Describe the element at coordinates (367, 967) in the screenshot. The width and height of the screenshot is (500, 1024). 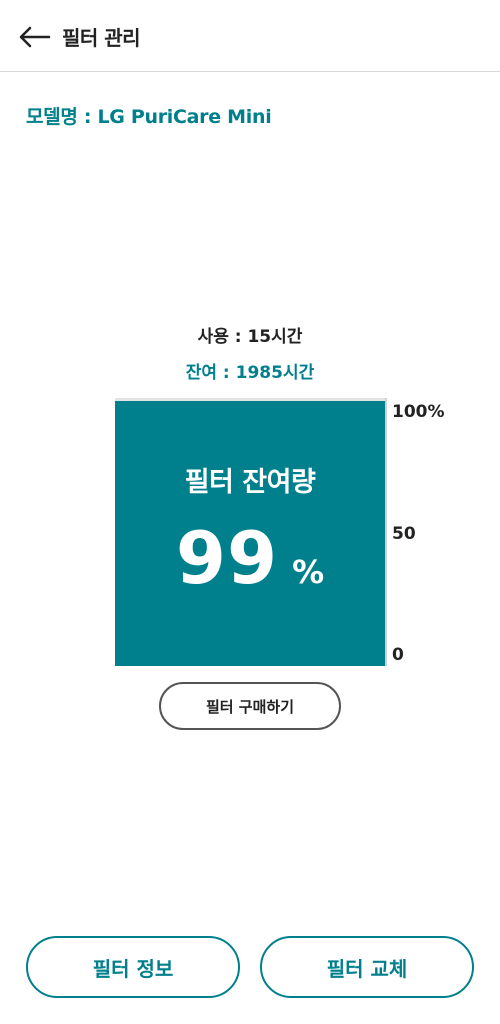
I see `filter-replace-button: 필터 교체` at that location.